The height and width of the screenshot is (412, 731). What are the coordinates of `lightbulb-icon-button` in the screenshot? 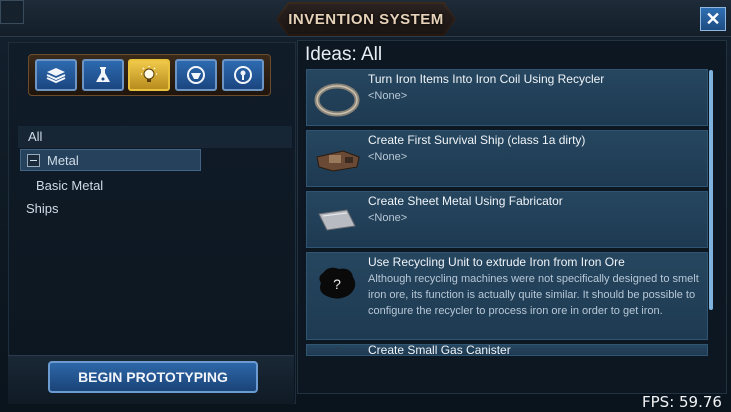 It's located at (149, 75).